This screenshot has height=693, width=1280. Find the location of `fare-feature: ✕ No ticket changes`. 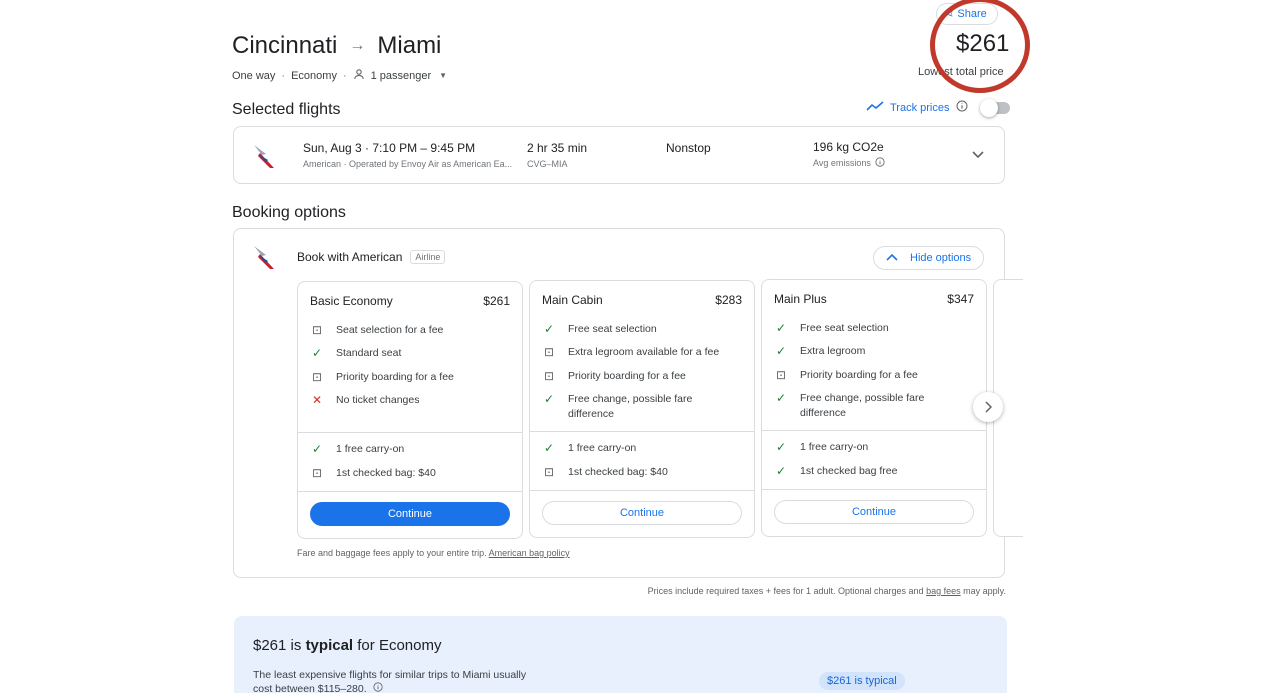

fare-feature: ✕ No ticket changes is located at coordinates (411, 400).